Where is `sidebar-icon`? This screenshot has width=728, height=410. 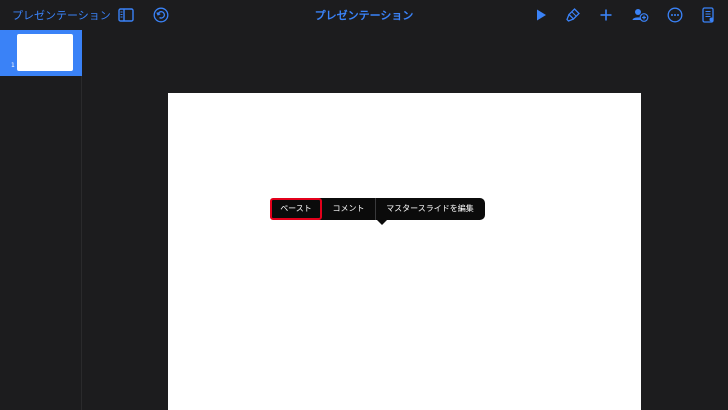
sidebar-icon is located at coordinates (126, 15).